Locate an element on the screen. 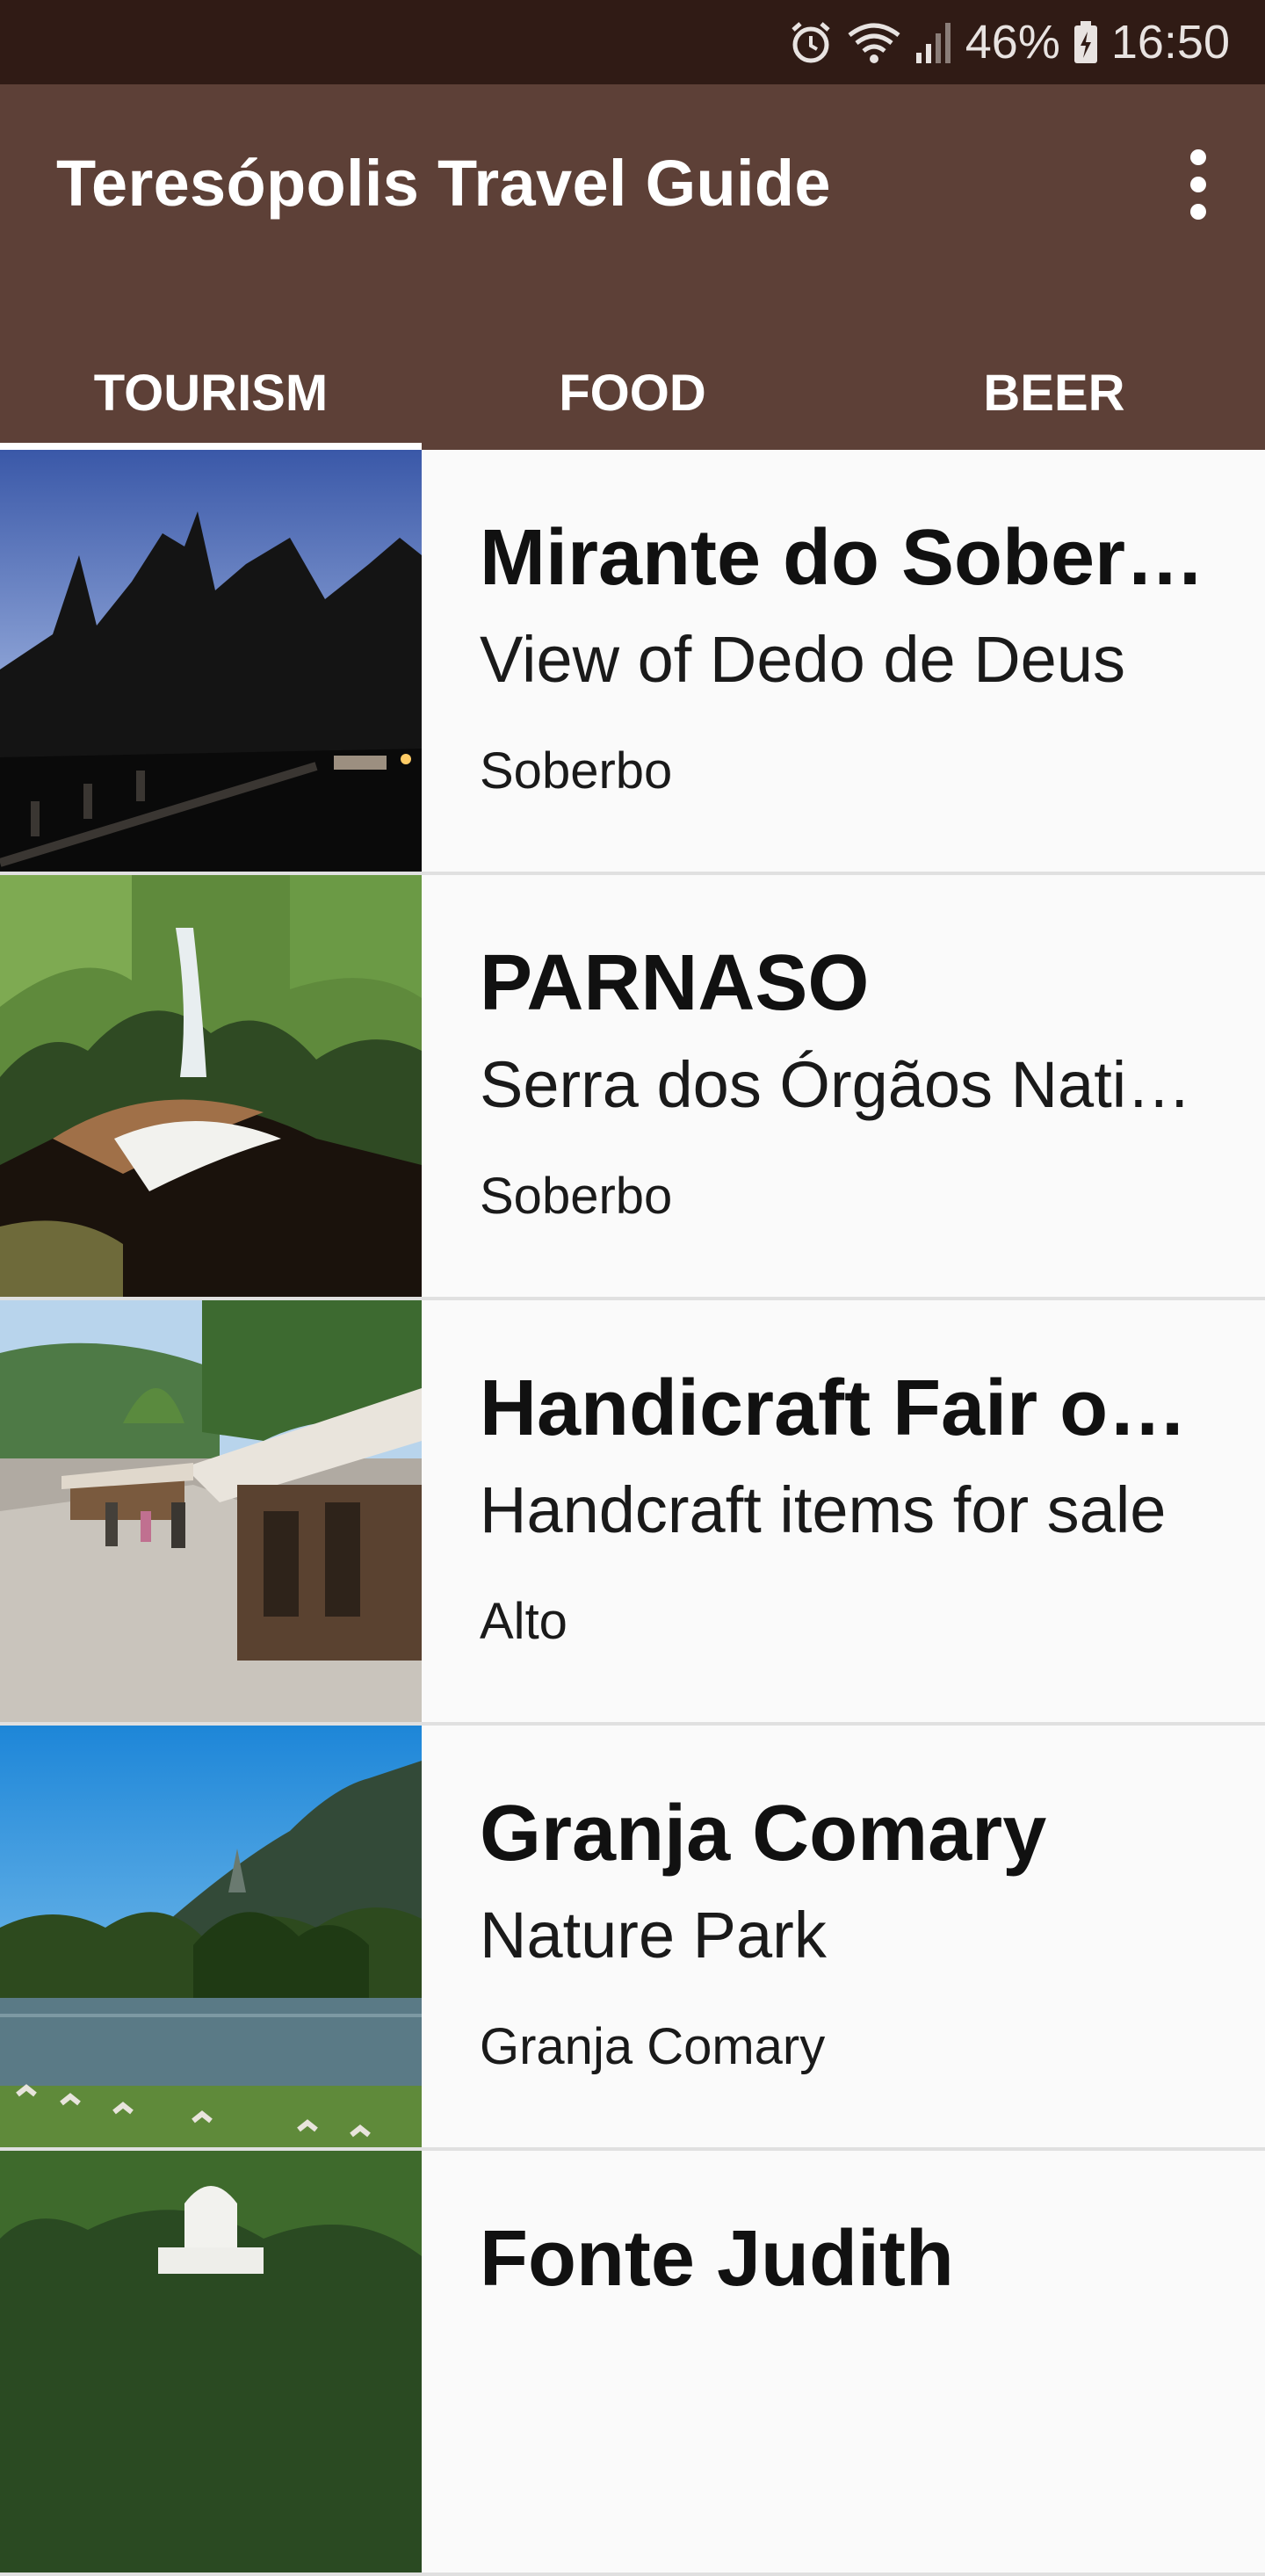 This screenshot has width=1265, height=2576. item-subtitle: Nature Park is located at coordinates (653, 1935).